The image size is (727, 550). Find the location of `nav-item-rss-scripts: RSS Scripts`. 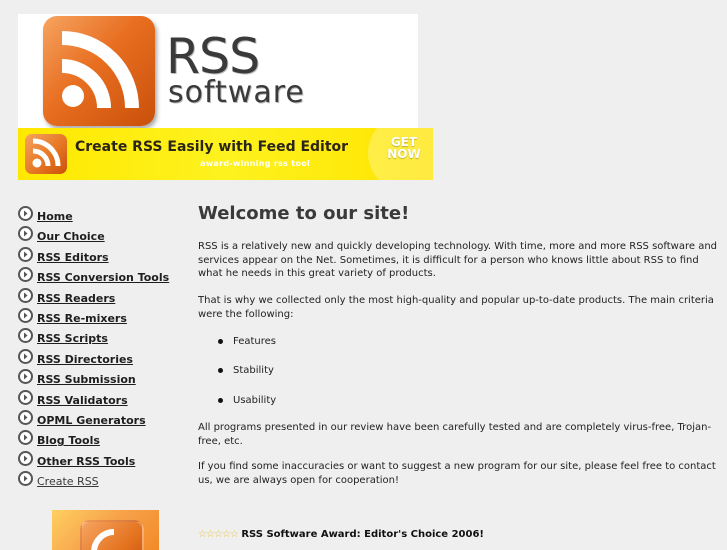

nav-item-rss-scripts: RSS Scripts is located at coordinates (103, 337).